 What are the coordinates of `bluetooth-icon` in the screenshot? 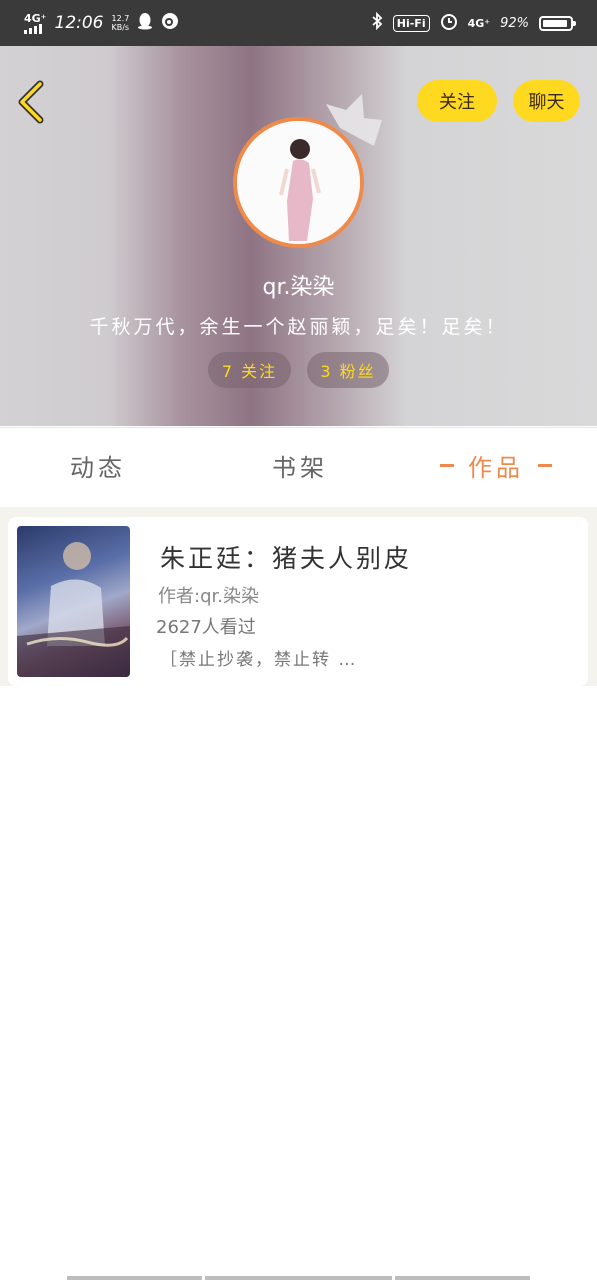 It's located at (377, 22).